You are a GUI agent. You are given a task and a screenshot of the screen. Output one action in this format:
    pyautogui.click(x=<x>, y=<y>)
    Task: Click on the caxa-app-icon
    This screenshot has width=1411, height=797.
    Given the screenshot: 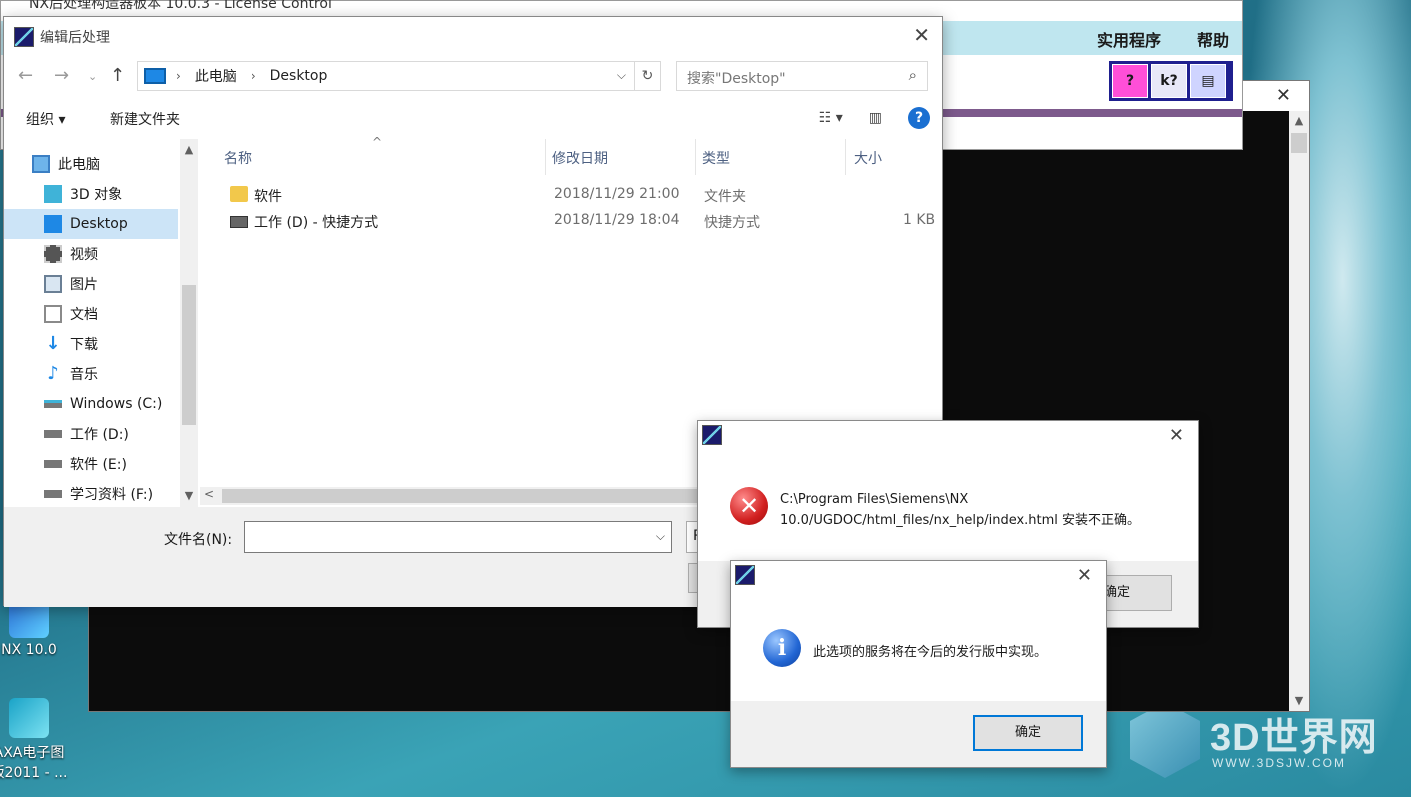 What is the action you would take?
    pyautogui.click(x=29, y=718)
    